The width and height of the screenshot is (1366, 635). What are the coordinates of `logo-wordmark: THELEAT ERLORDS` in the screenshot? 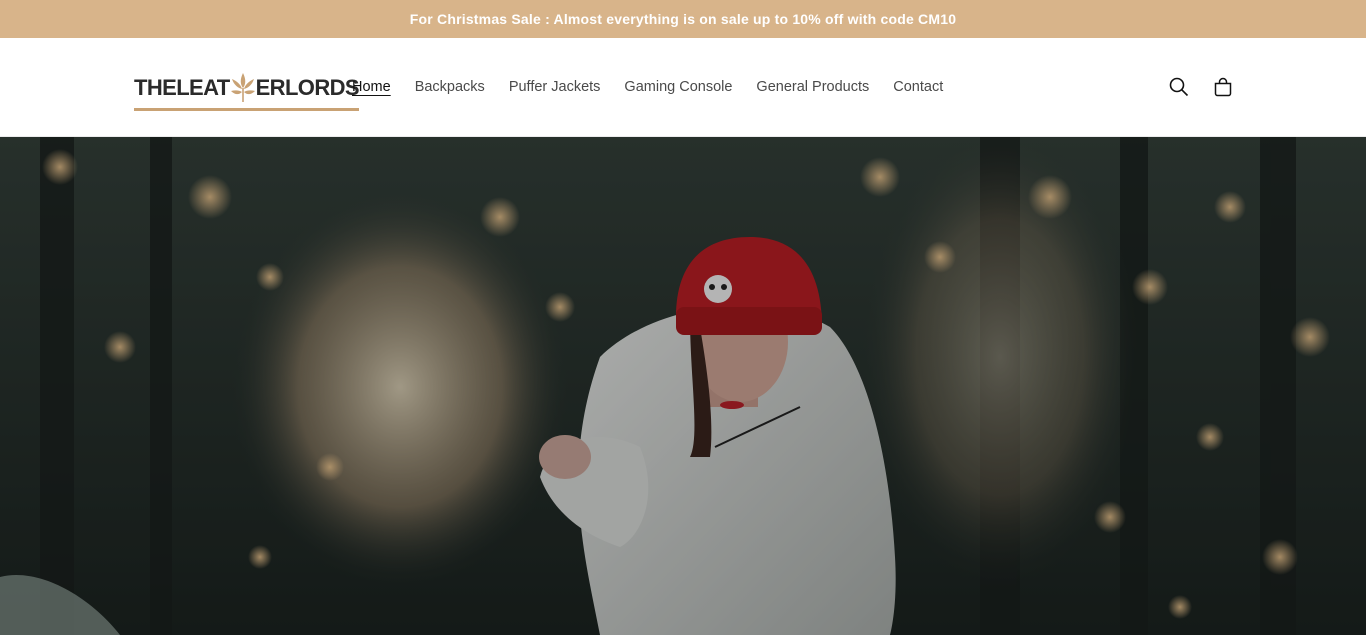 It's located at (247, 91).